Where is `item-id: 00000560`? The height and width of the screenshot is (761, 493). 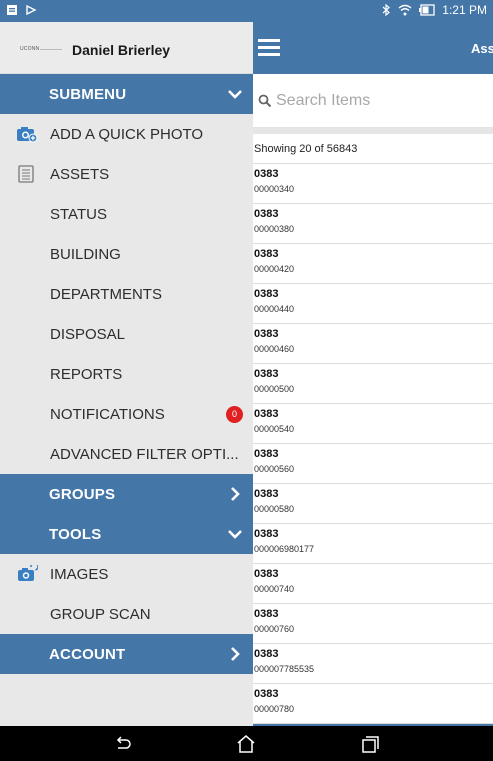
item-id: 00000560 is located at coordinates (274, 469).